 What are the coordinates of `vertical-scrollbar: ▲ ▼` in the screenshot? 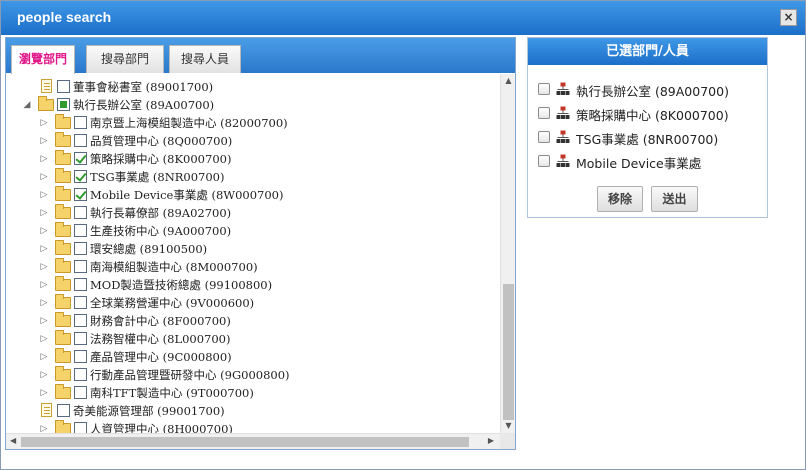 It's located at (507, 253).